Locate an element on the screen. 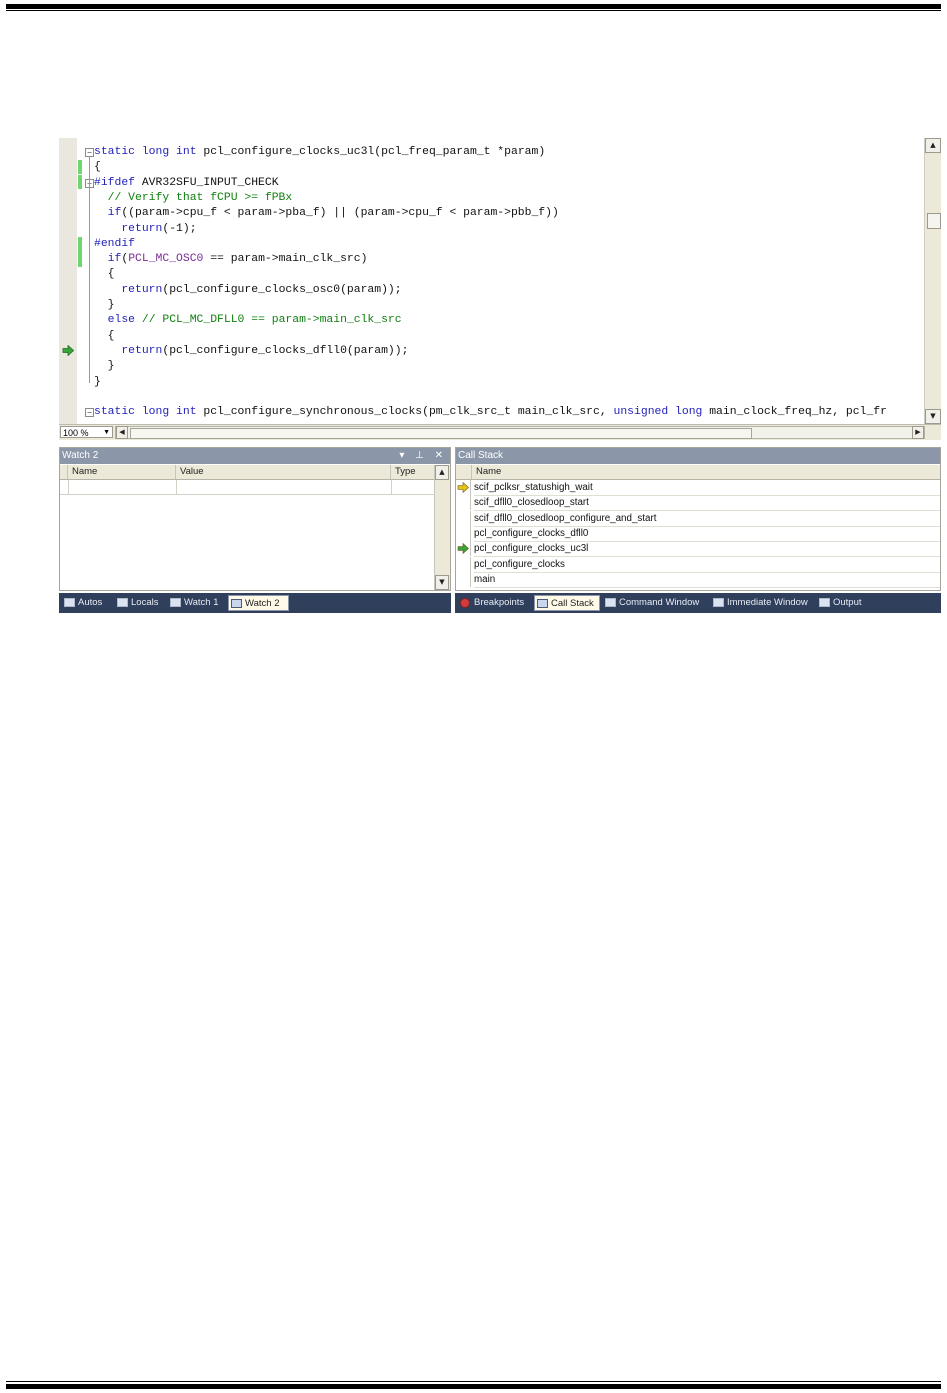  code-token: // PCL_MC_DFLL0 == param->main_clk_src is located at coordinates (271, 320).